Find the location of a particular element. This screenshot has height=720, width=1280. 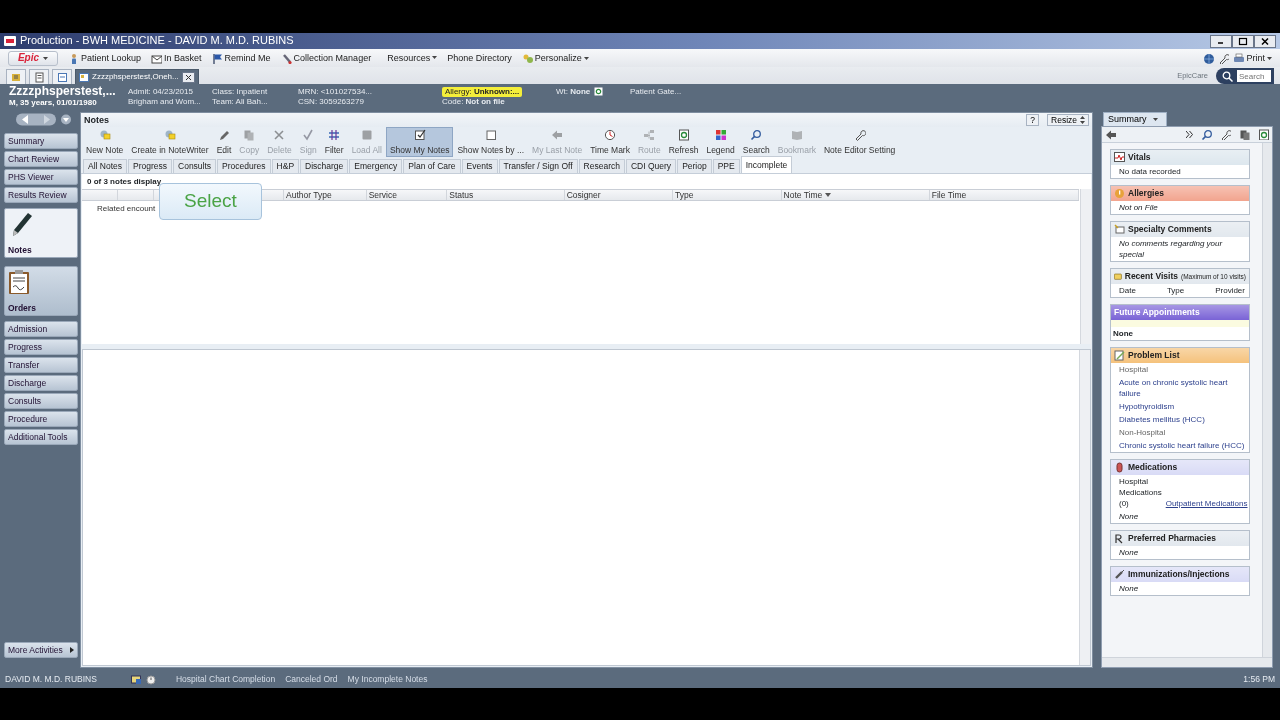

notes-tab: Plan of Care is located at coordinates (432, 166).